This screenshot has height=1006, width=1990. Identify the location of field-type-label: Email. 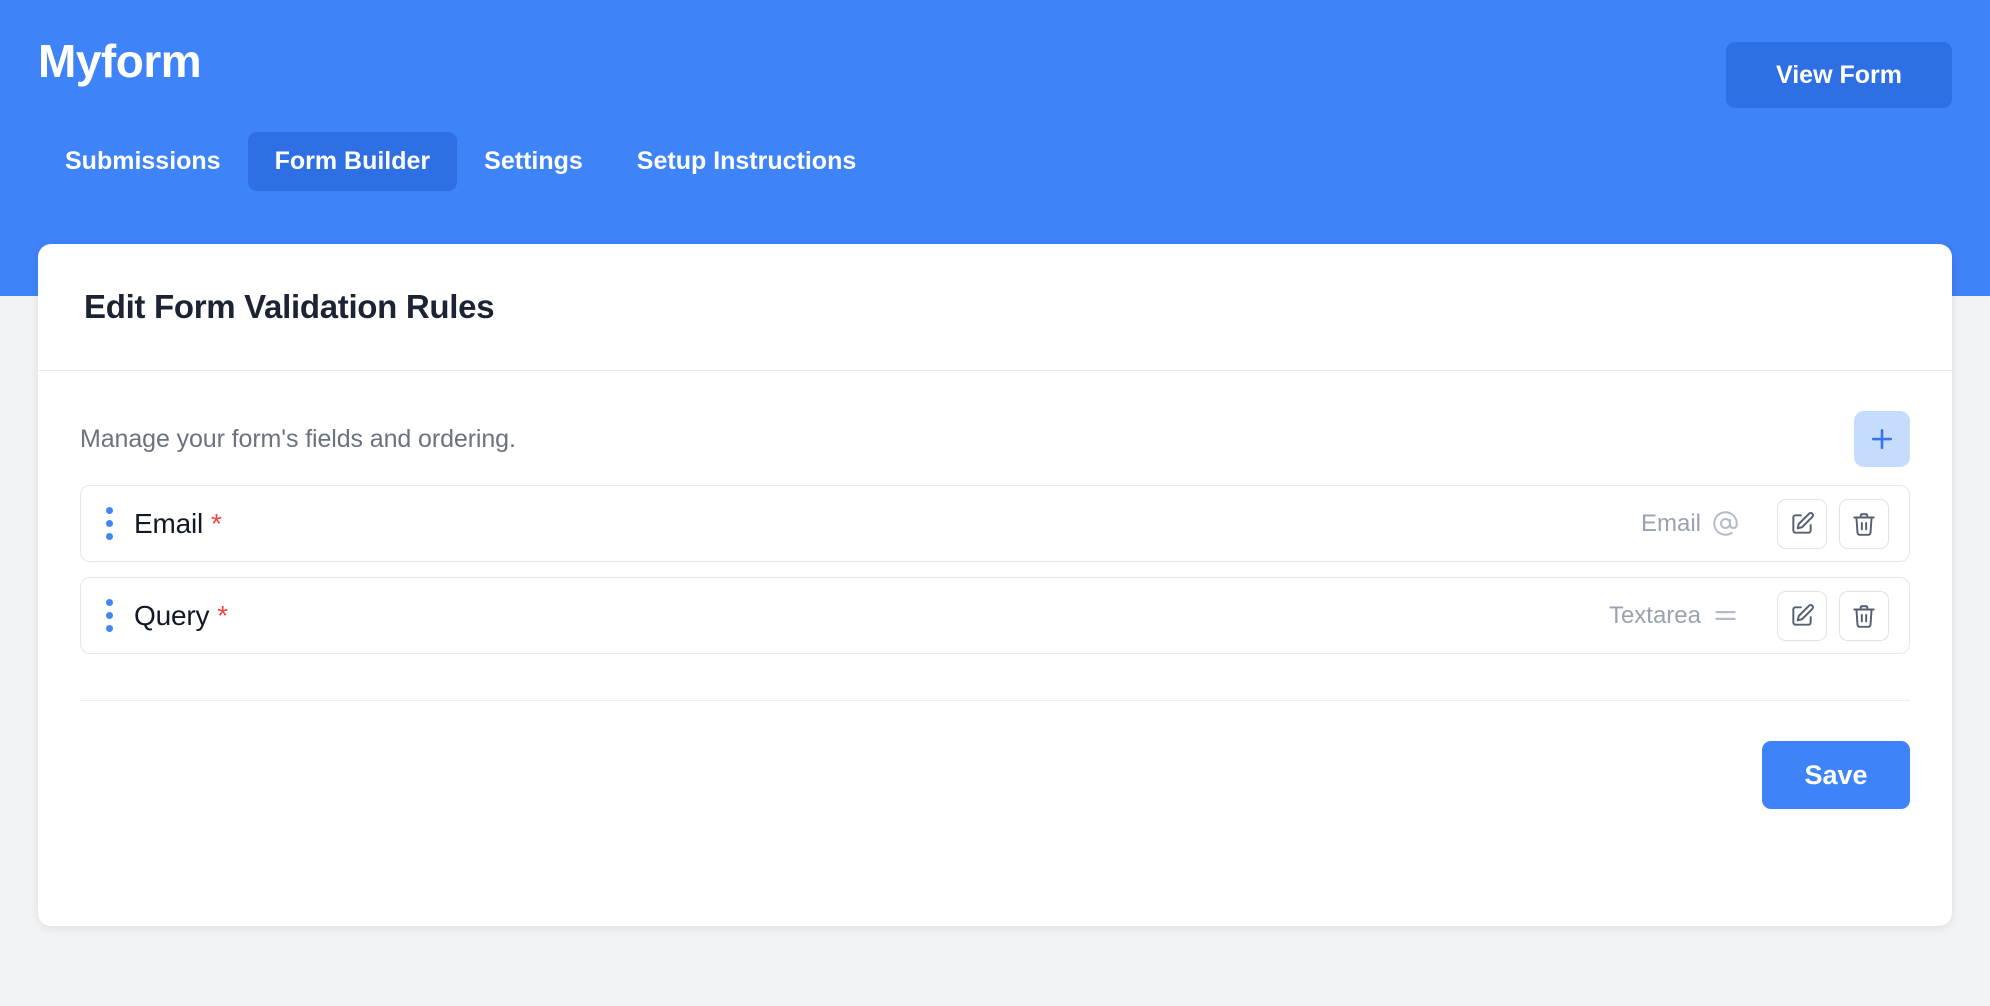
(1670, 523).